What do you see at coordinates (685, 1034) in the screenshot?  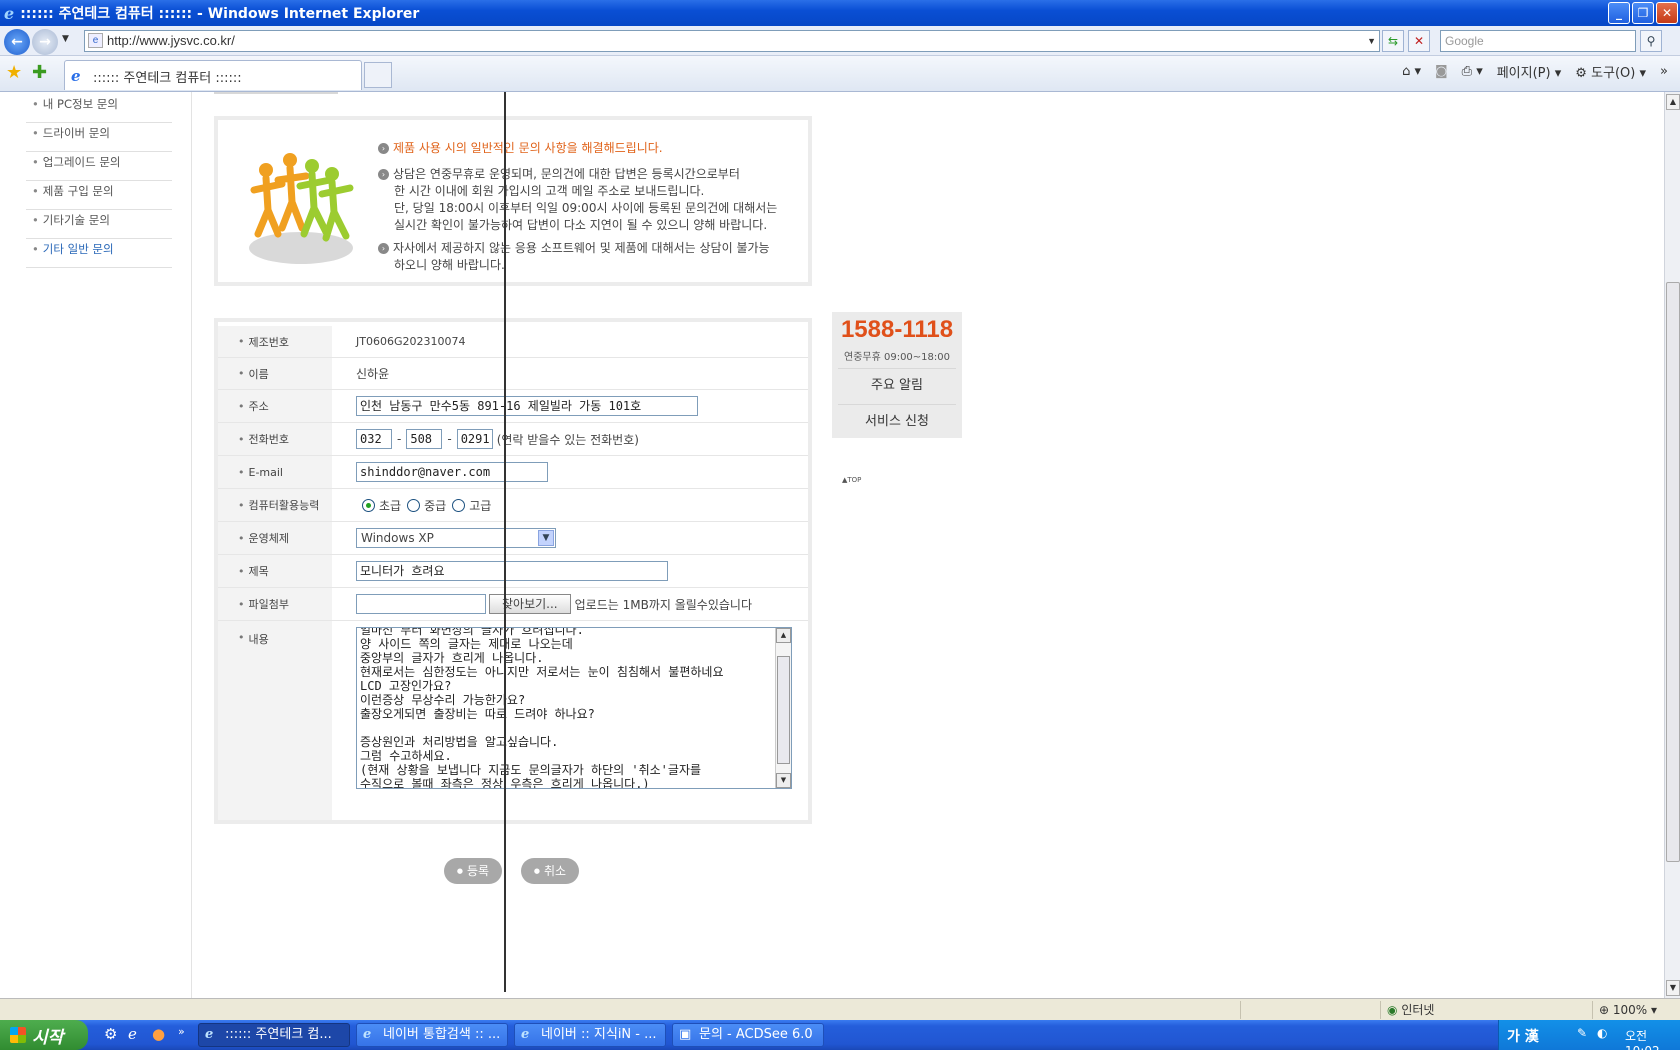 I see `acdsee-icon: ▣` at bounding box center [685, 1034].